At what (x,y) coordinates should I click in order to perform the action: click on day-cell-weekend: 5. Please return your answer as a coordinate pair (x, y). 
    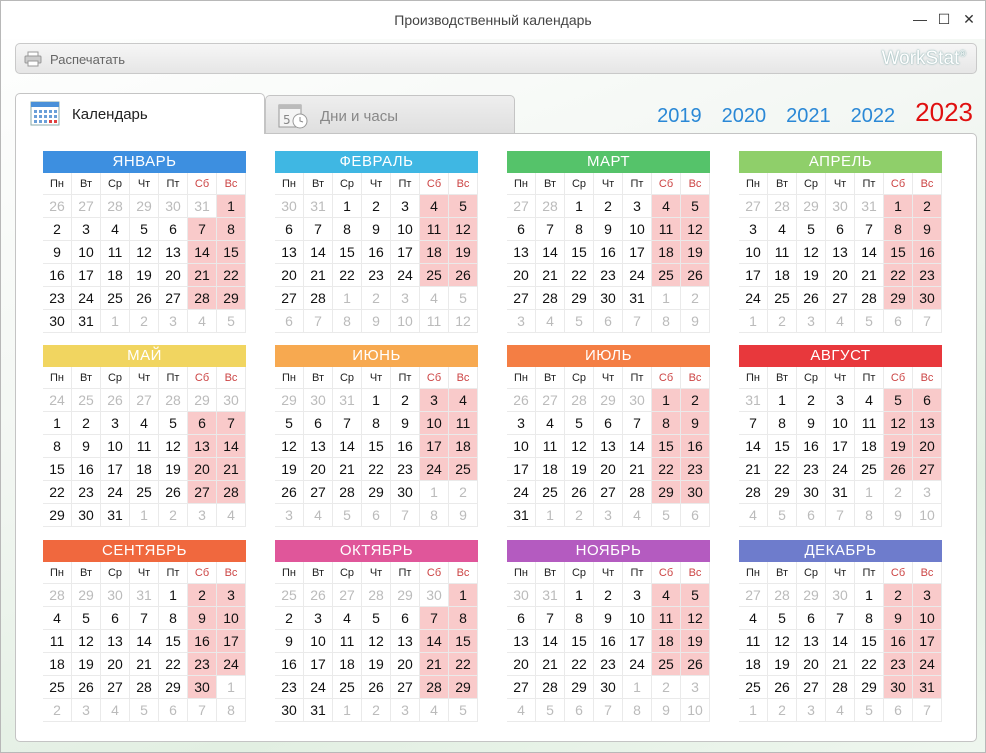
    Looking at the image, I should click on (463, 206).